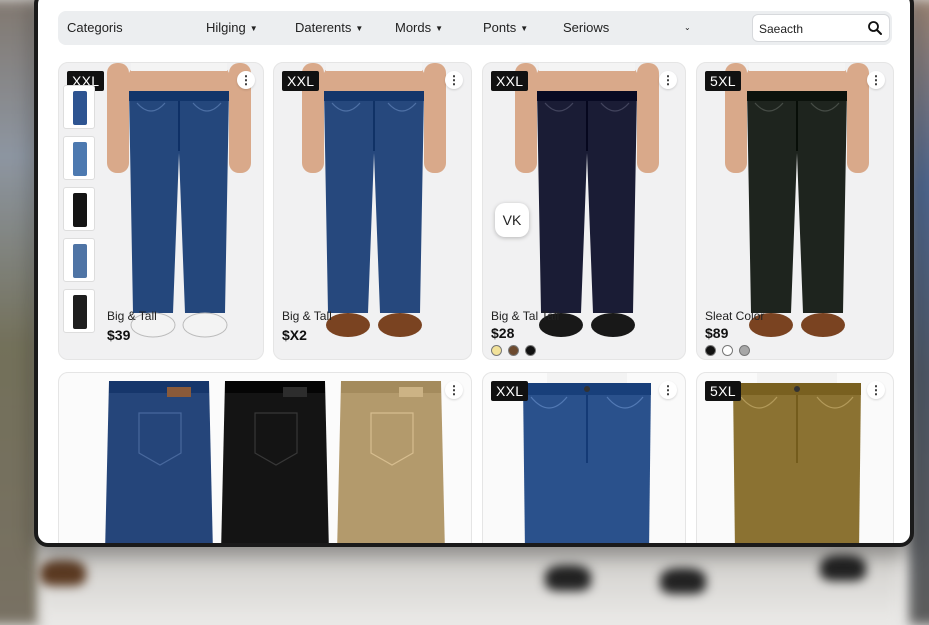  I want to click on nav-item-categories: Categoris, so click(95, 28).